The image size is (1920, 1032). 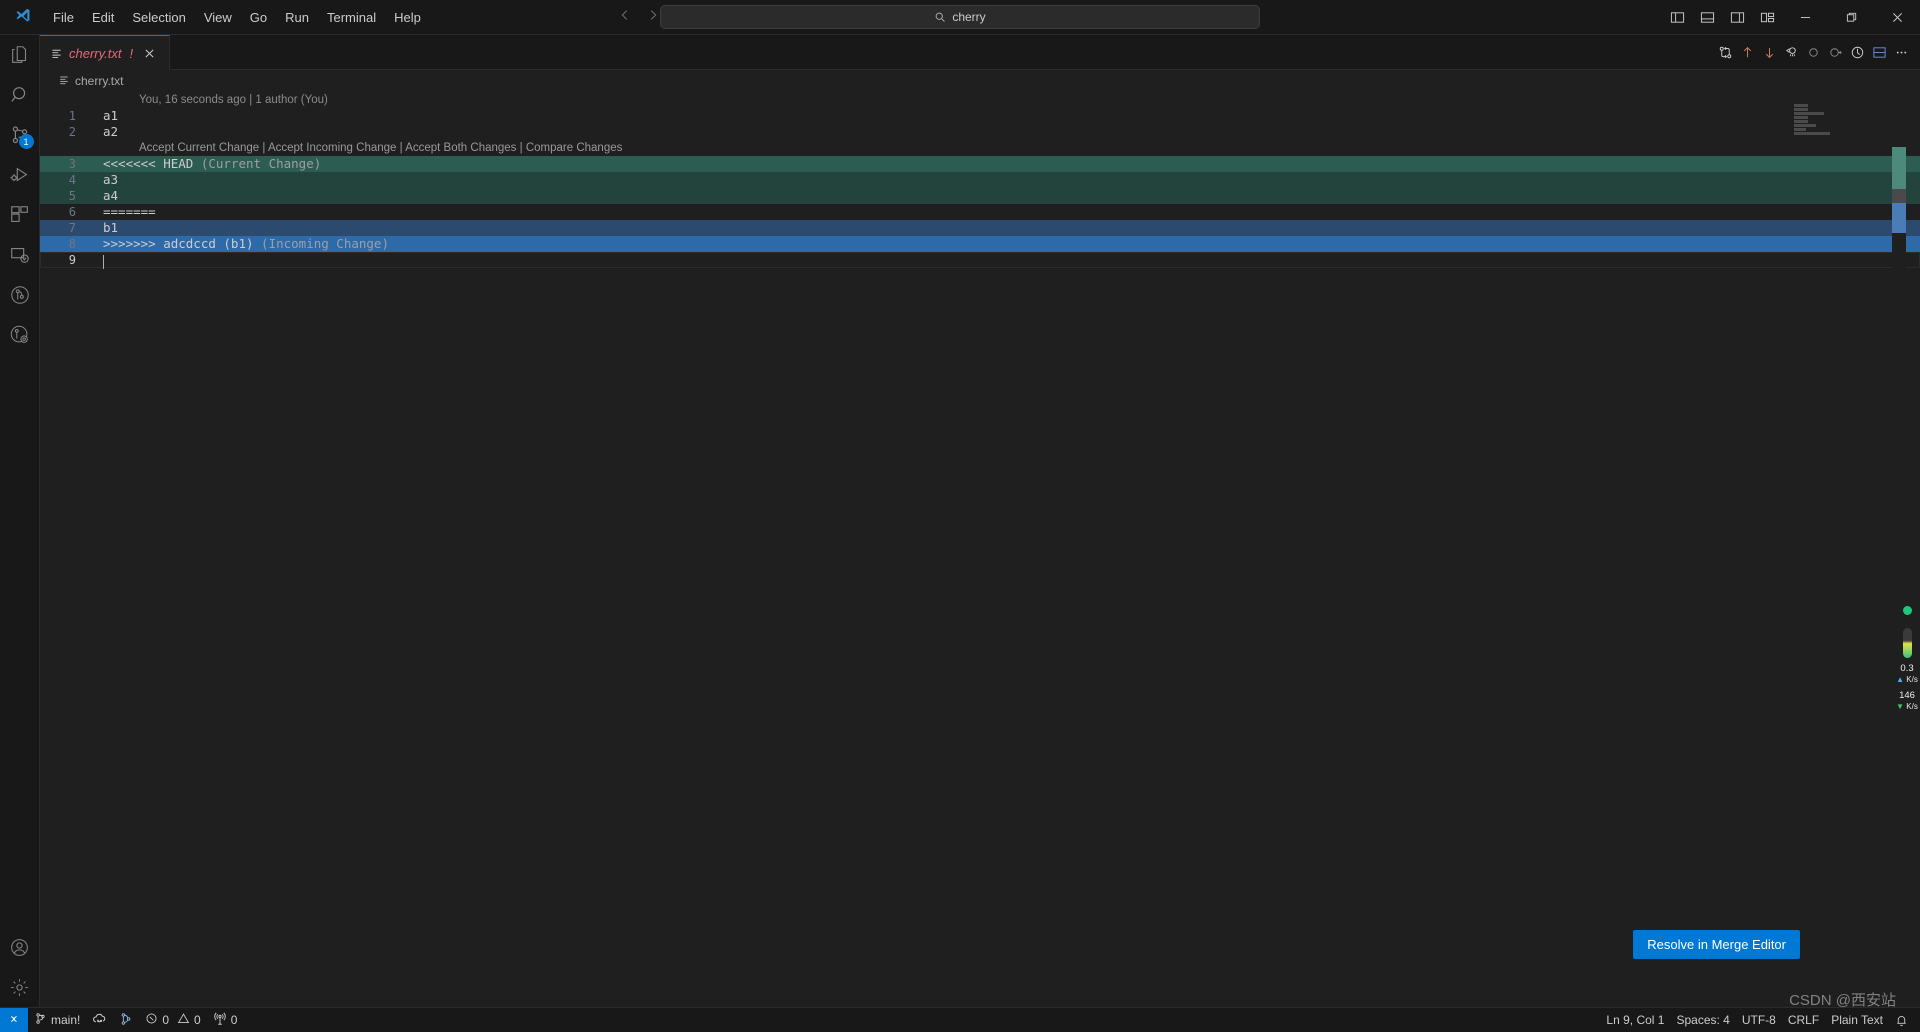 I want to click on arrow-up-icon: ▲, so click(x=1900, y=679).